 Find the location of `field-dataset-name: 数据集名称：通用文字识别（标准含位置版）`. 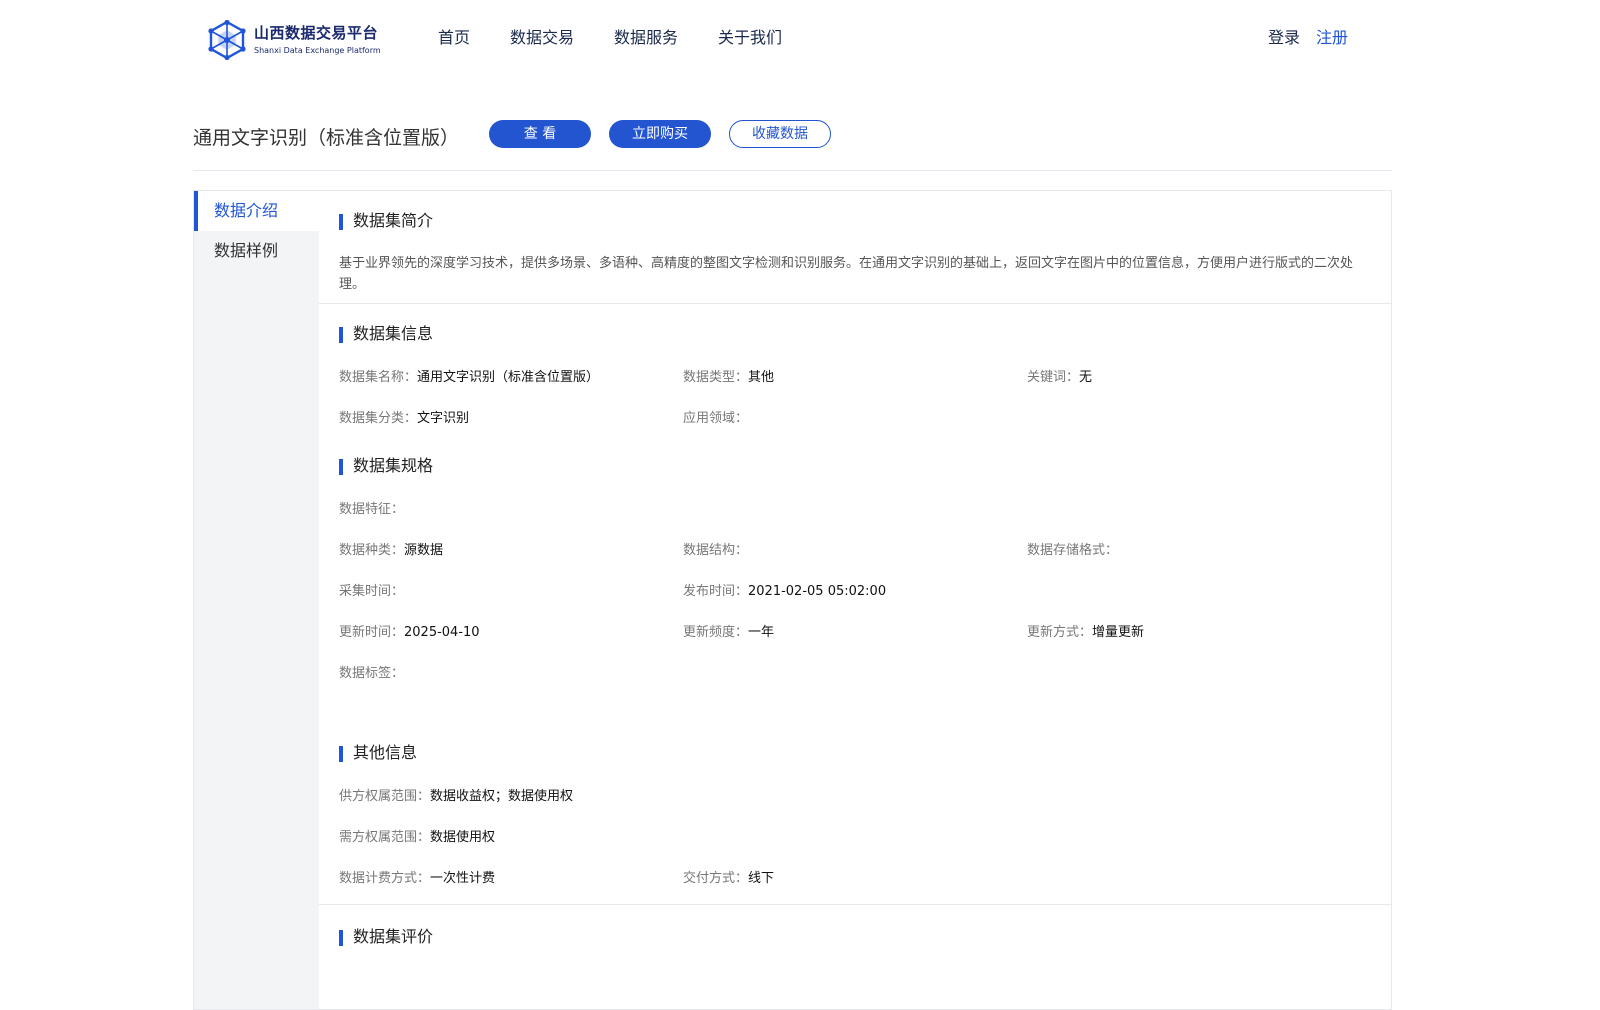

field-dataset-name: 数据集名称：通用文字识别（标准含位置版） is located at coordinates (469, 377).